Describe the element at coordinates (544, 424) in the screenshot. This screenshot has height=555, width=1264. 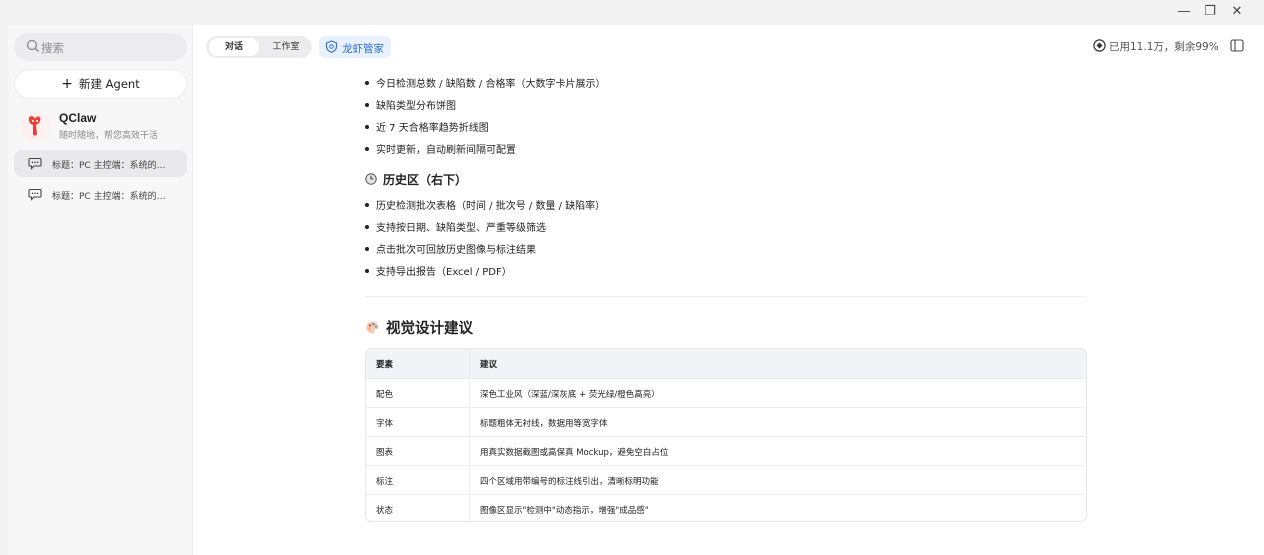
I see `table-cell: 标题粗体无衬线，数据用等宽字体` at that location.